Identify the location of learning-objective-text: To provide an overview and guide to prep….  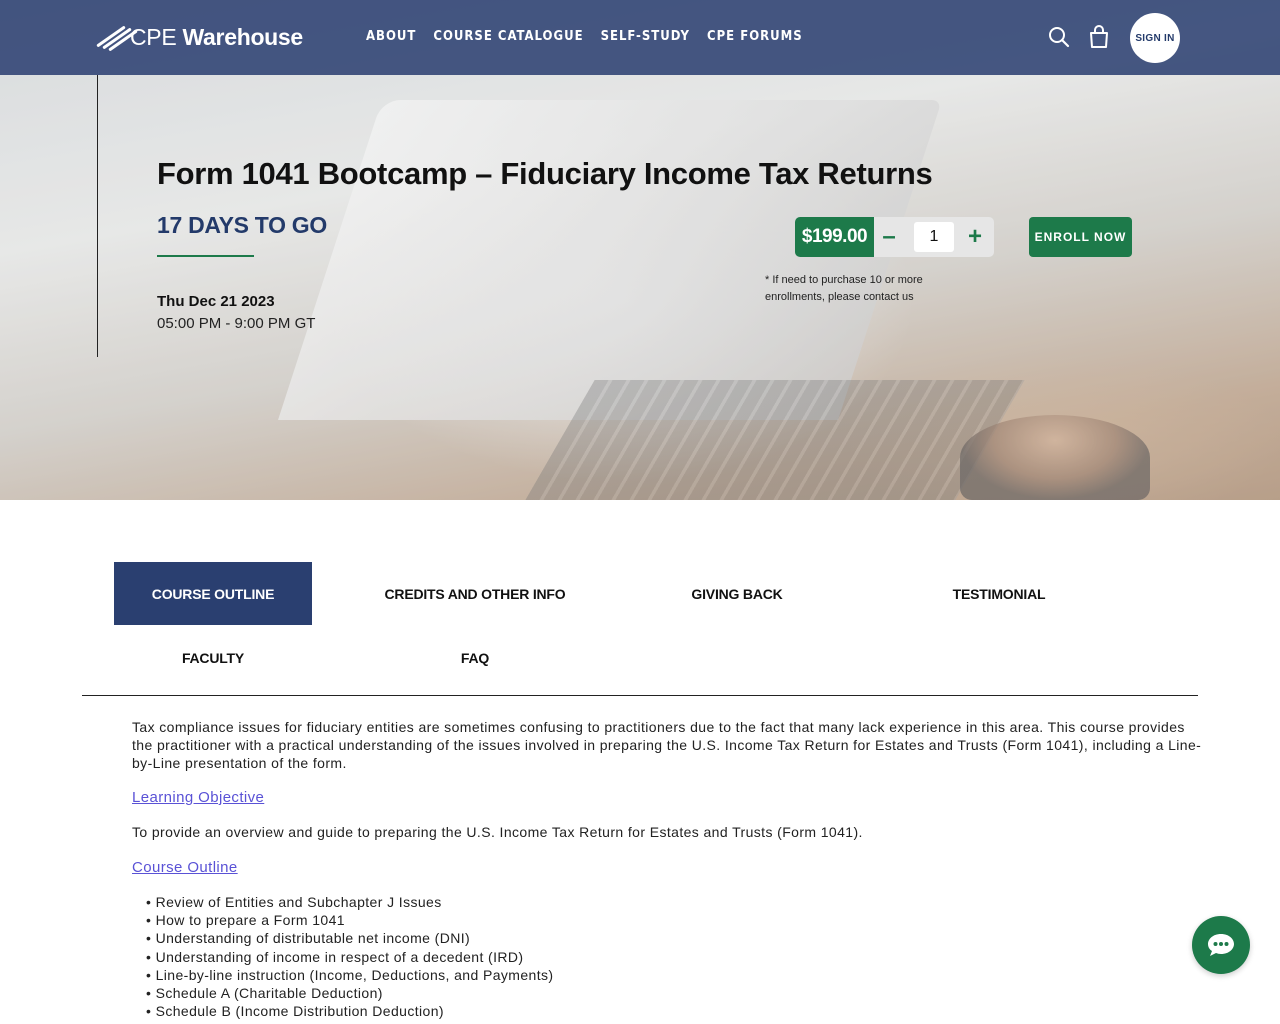
(497, 832).